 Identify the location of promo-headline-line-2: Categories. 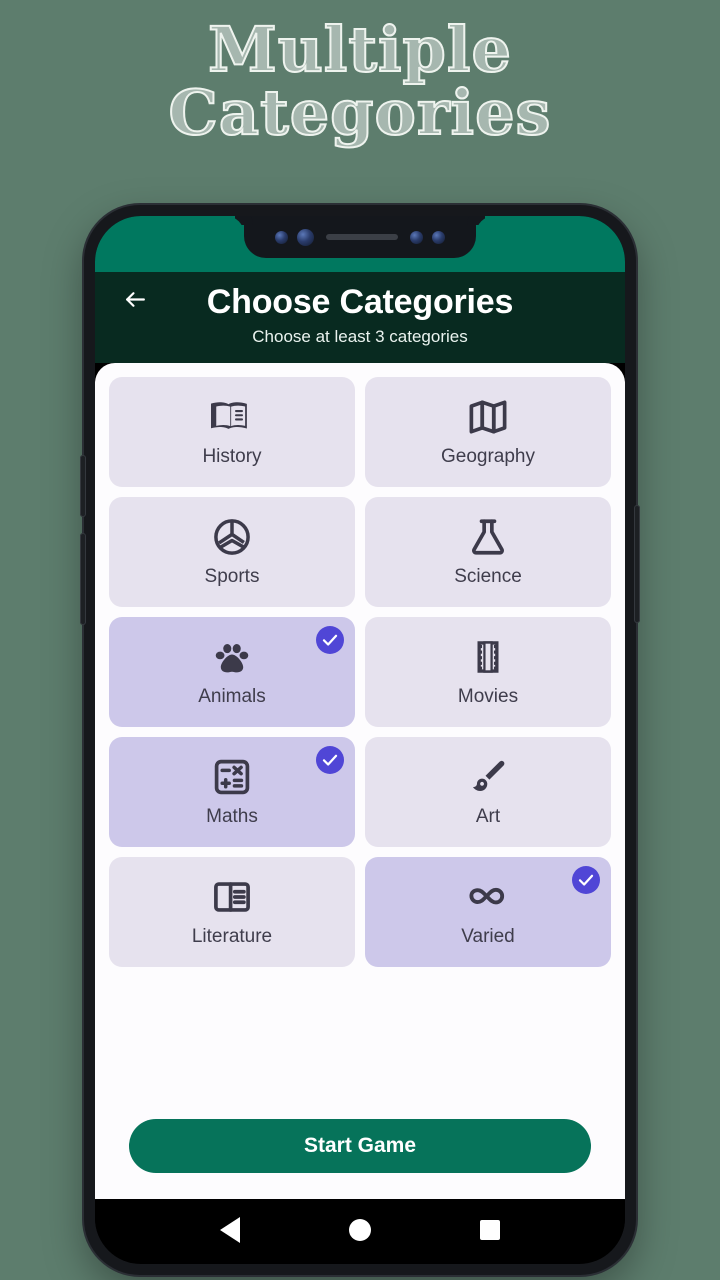
(360, 113).